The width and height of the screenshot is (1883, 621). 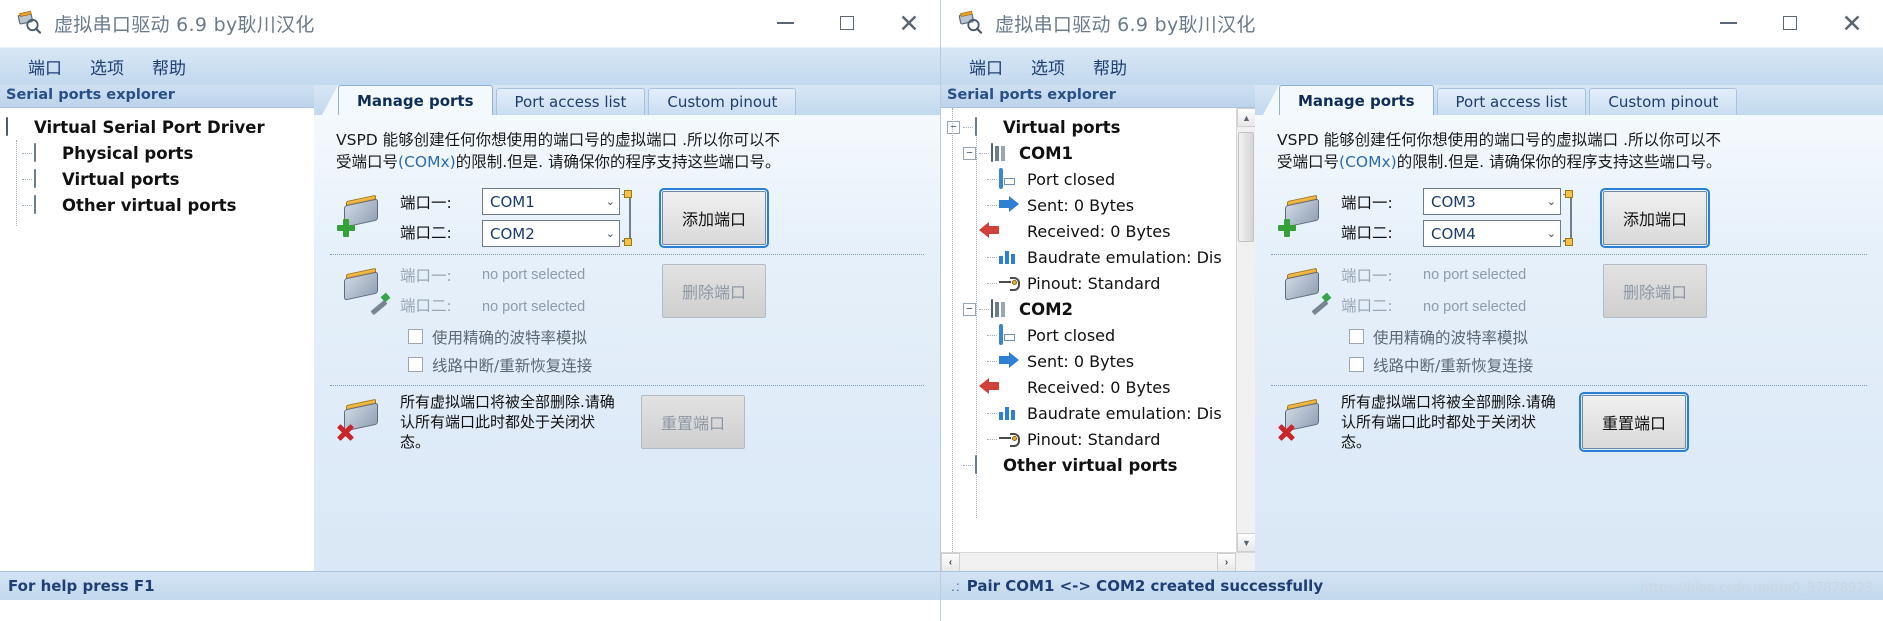 What do you see at coordinates (426, 275) in the screenshot?
I see `delete-port1-label: 端口一:` at bounding box center [426, 275].